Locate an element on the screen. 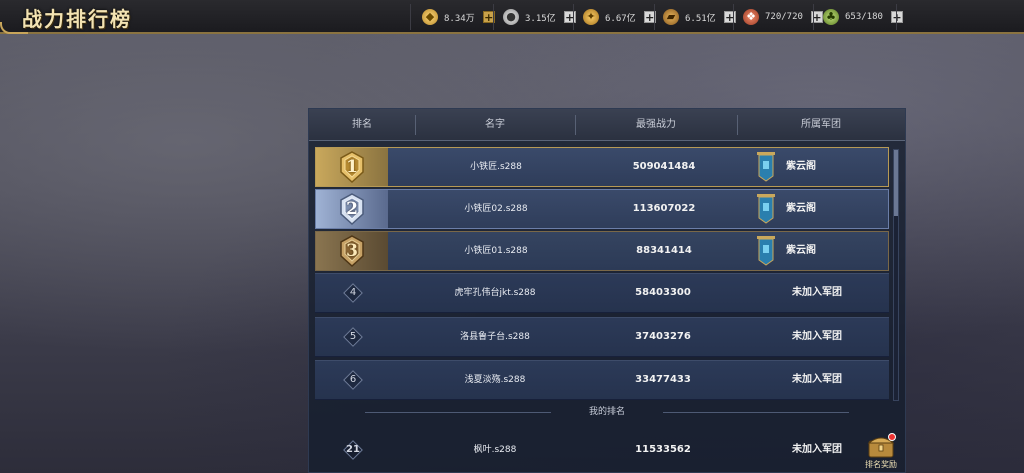 This screenshot has height=473, width=1024. resource-silver: ● 3.15亿 + is located at coordinates (539, 17).